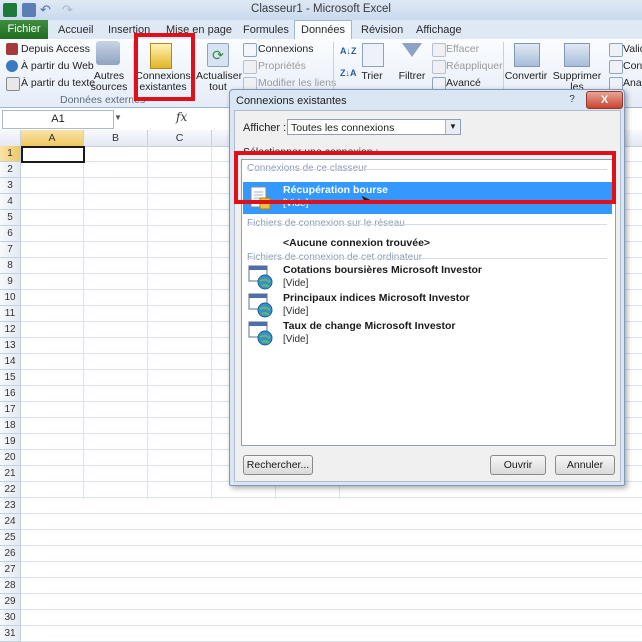  What do you see at coordinates (10, 602) in the screenshot?
I see `row-header-29: 29` at bounding box center [10, 602].